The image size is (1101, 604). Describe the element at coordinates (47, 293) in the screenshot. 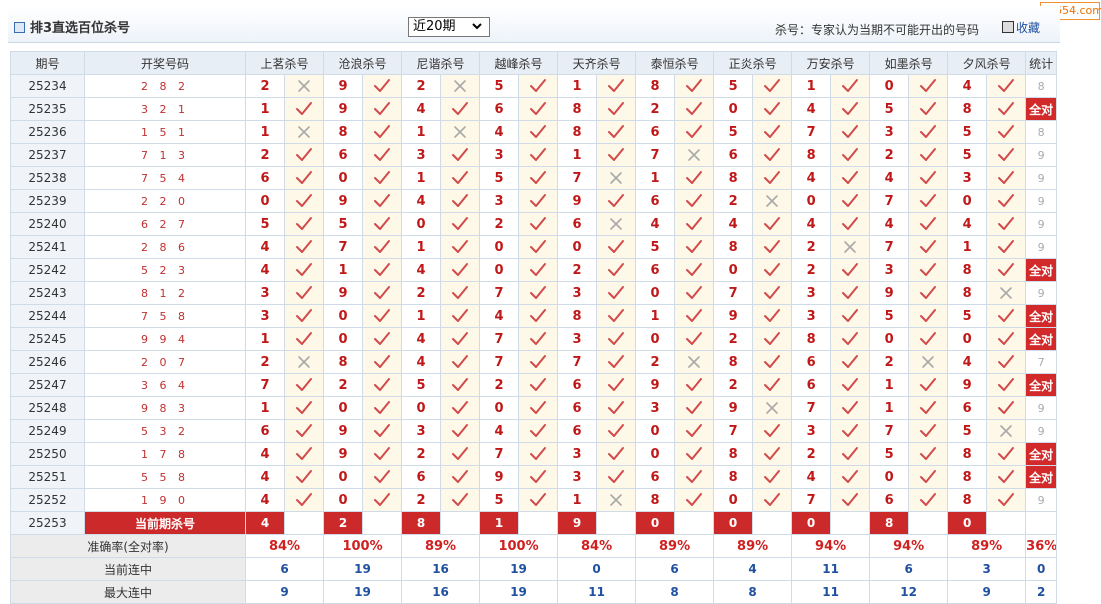

I see `period-cell: 25243` at that location.